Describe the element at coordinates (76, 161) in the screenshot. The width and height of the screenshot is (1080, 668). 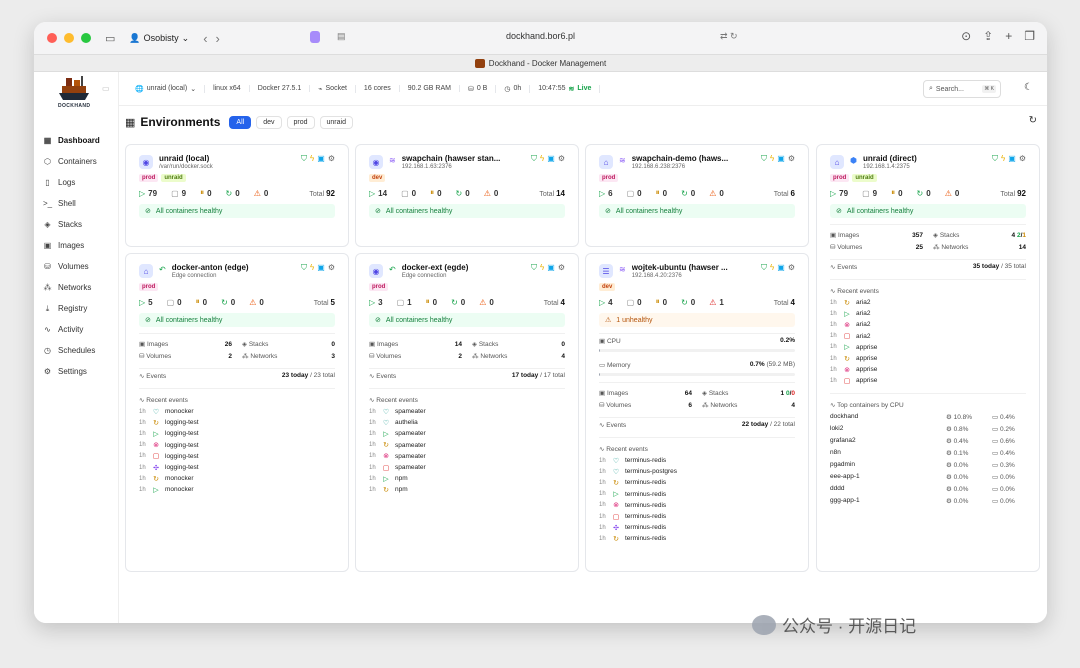
I see `sidebar-item-containers: ⬡ Containers` at that location.